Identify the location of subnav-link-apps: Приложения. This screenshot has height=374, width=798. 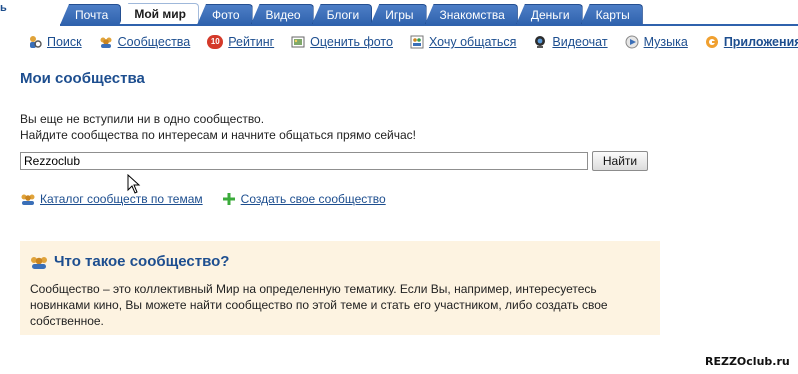
(761, 42).